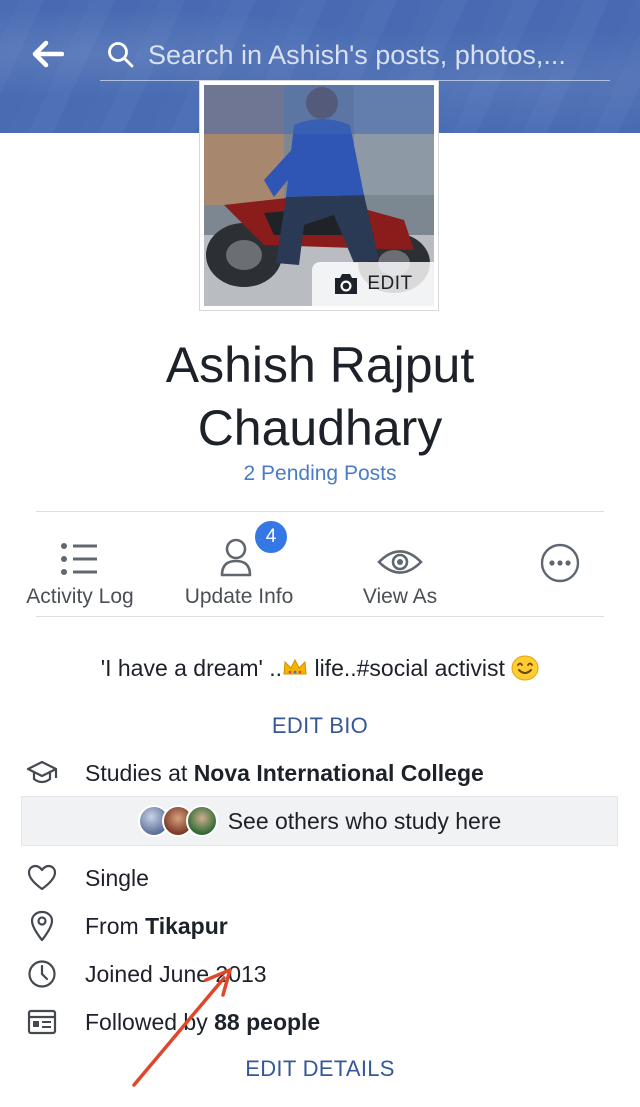 Image resolution: width=640 pixels, height=1107 pixels. What do you see at coordinates (177, 821) in the screenshot?
I see `classmate-avatars` at bounding box center [177, 821].